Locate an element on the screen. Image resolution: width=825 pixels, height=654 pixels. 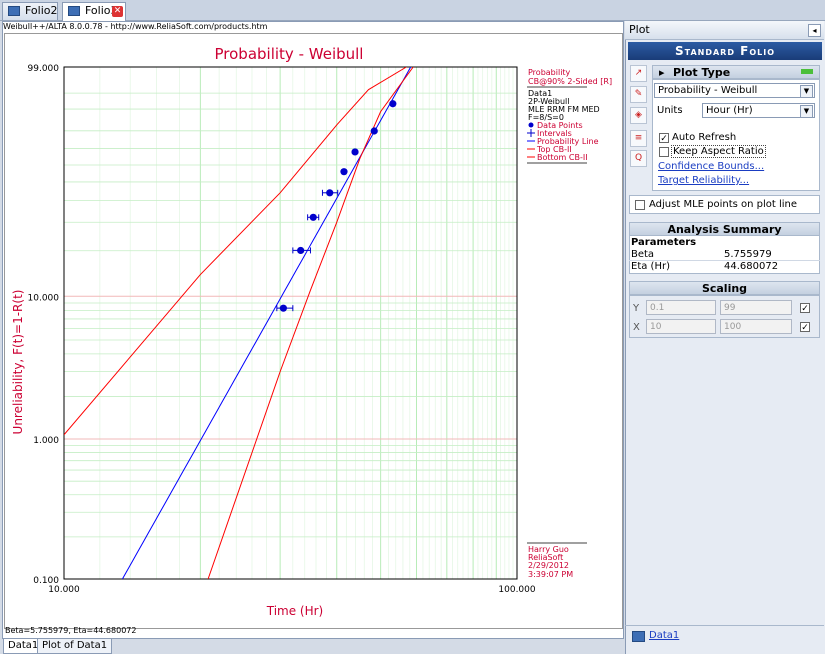
tab-folio3: Folio3 ✕ is located at coordinates (94, 11).